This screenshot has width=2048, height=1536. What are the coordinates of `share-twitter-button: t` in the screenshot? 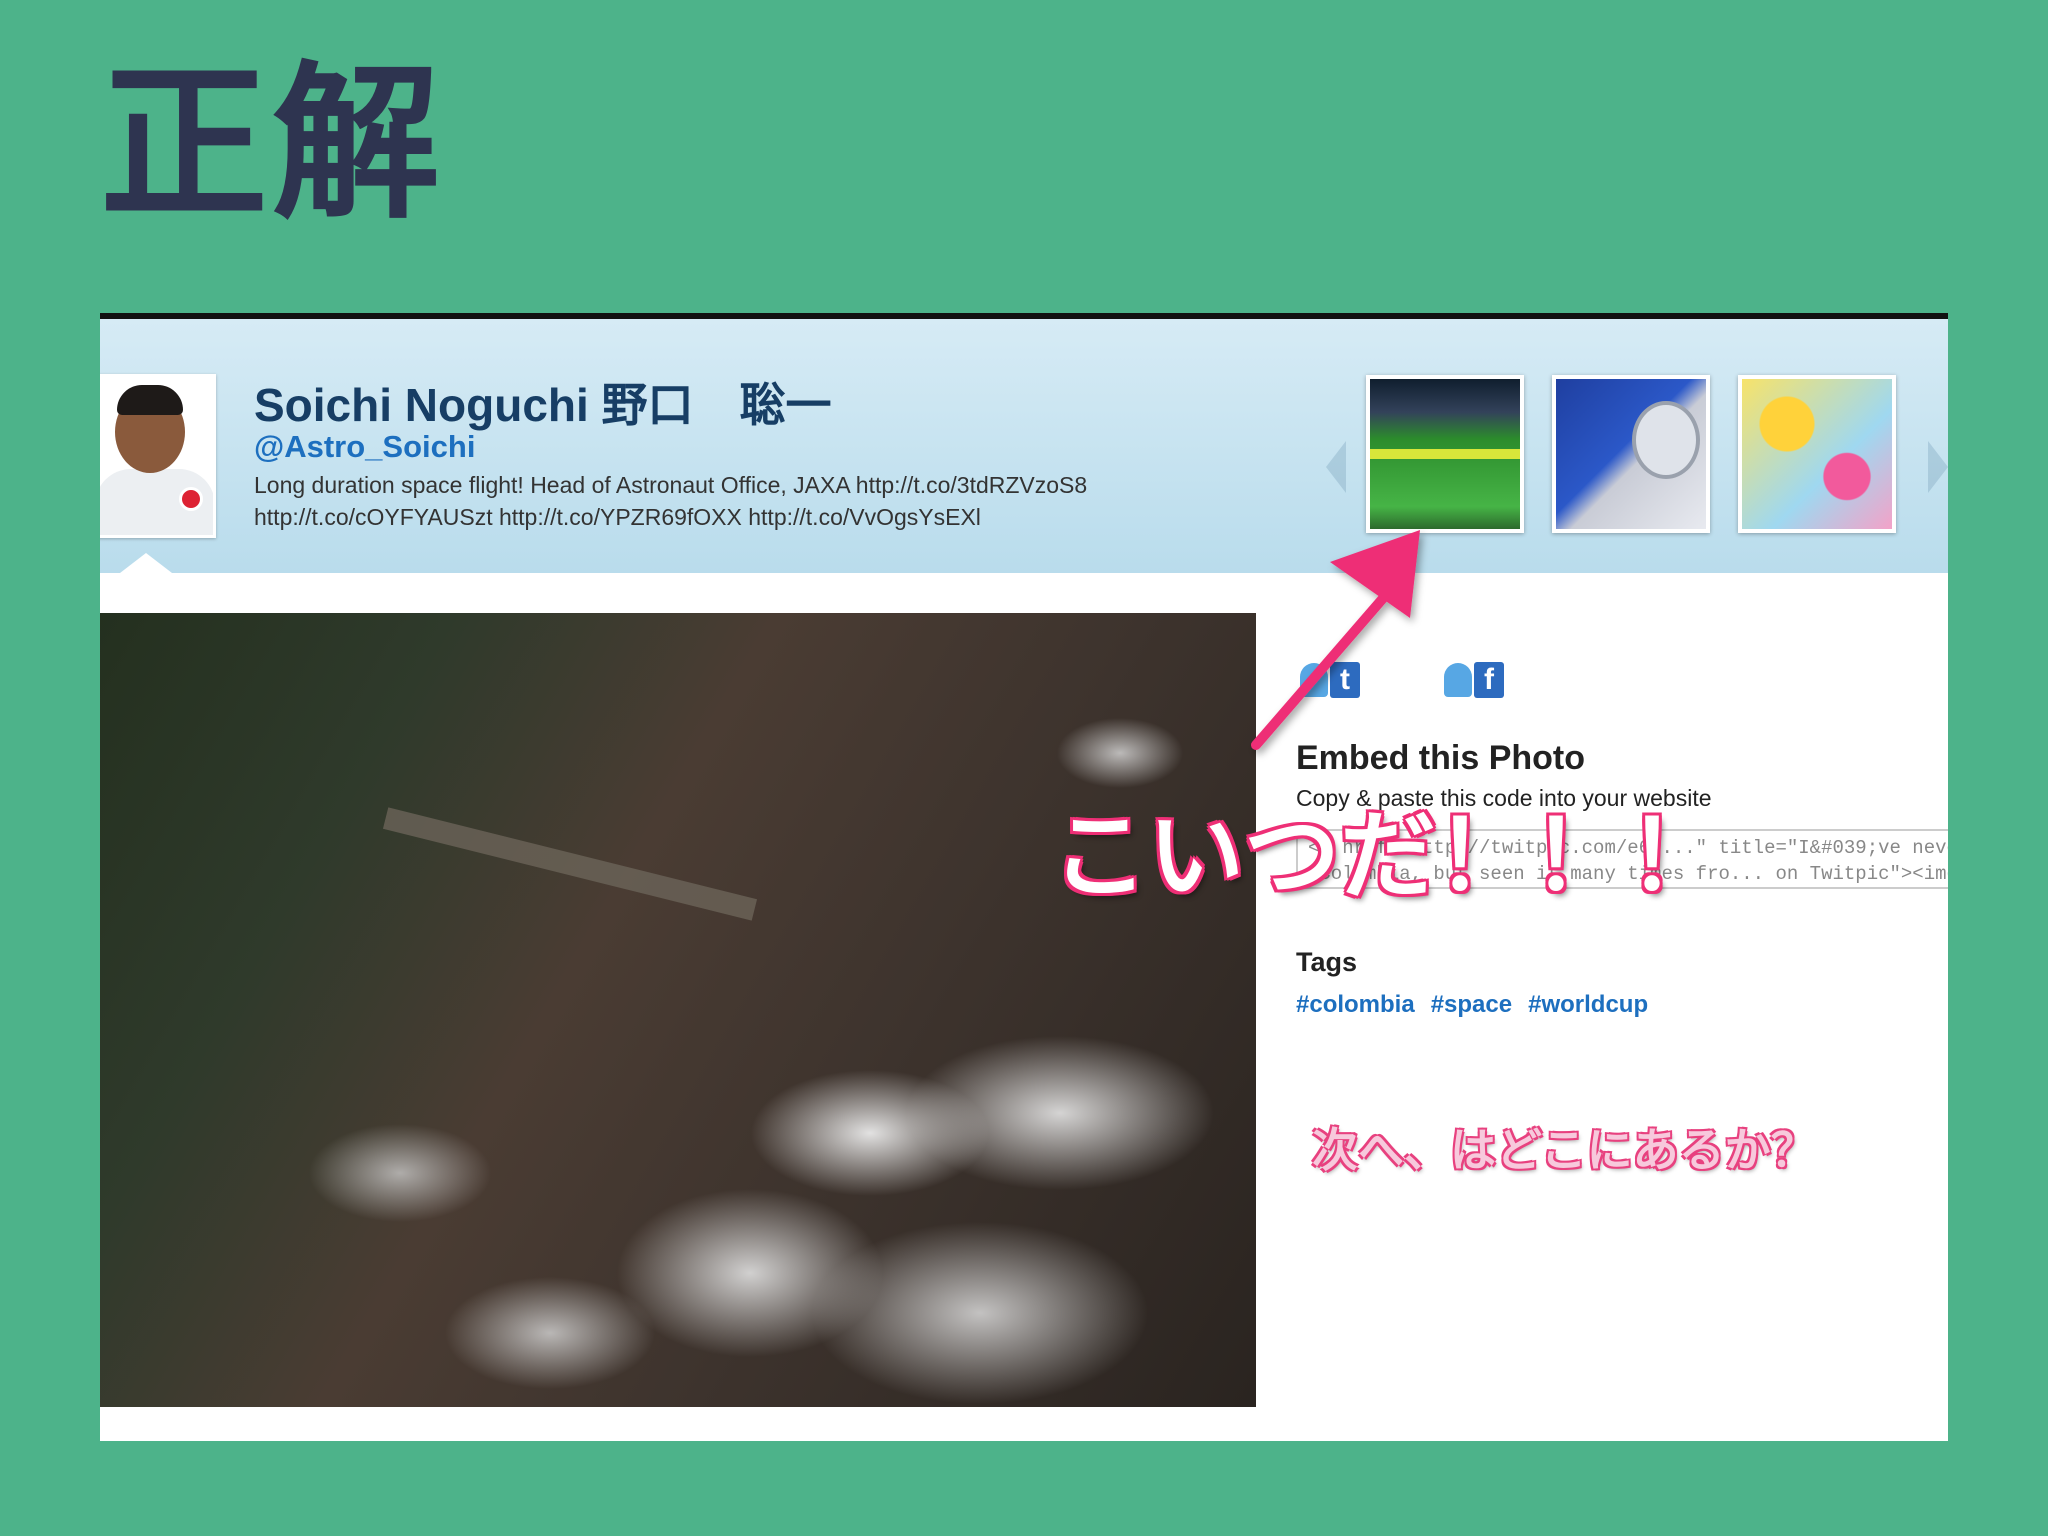 It's located at (1330, 680).